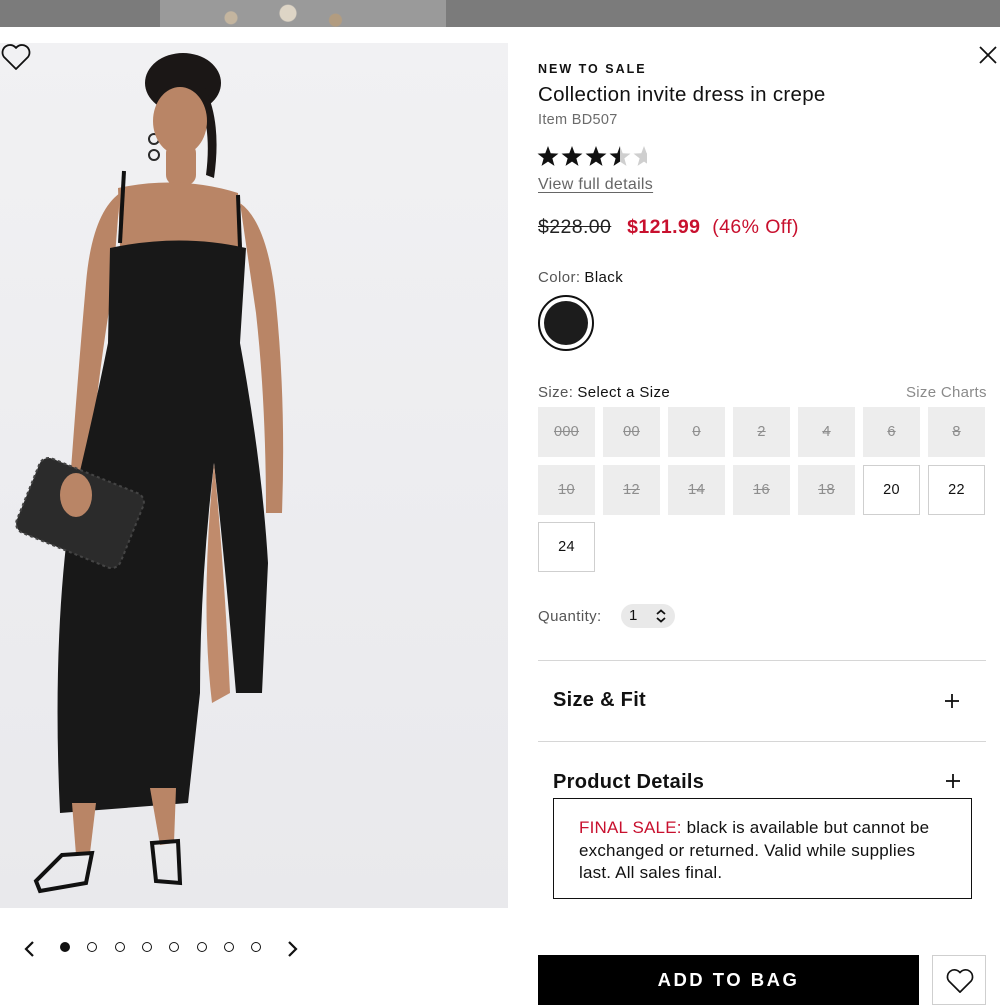  What do you see at coordinates (630, 827) in the screenshot?
I see `final-sale-prefix: FINAL SALE:` at bounding box center [630, 827].